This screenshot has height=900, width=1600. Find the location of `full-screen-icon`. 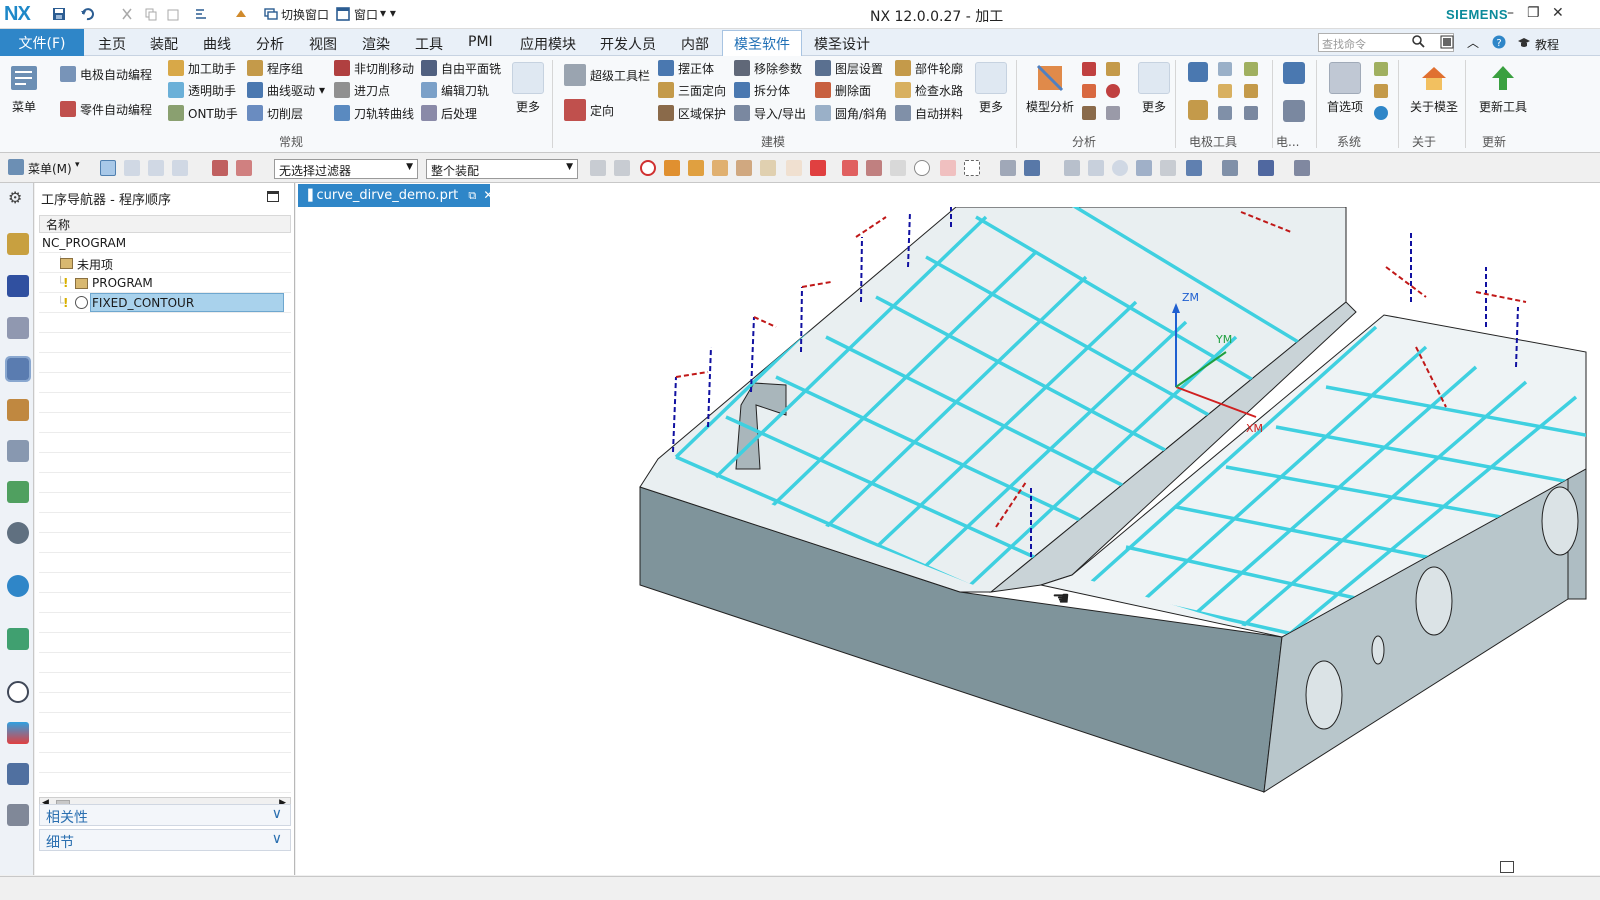

full-screen-icon is located at coordinates (1507, 867).